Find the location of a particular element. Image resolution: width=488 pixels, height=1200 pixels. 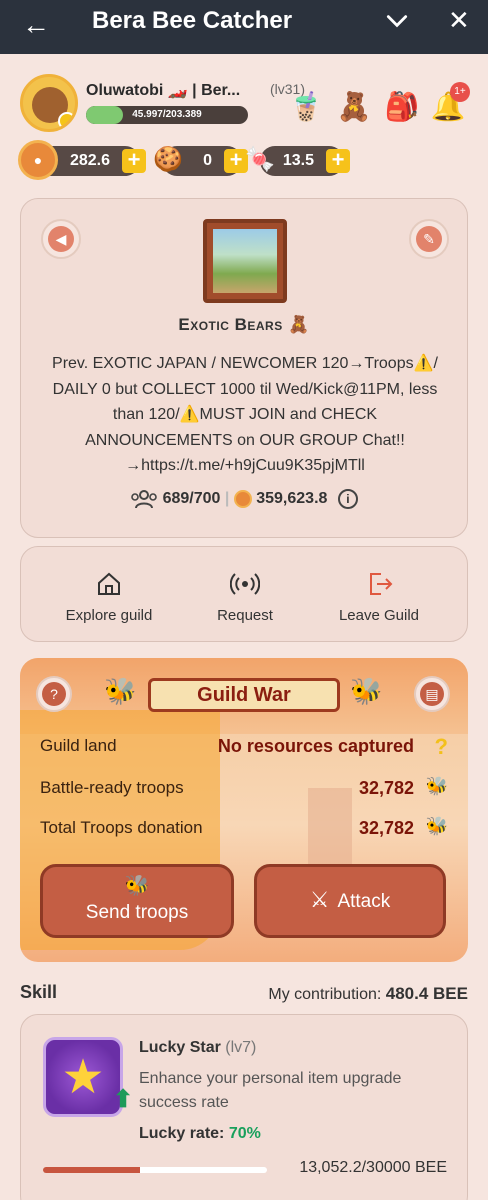

guild-stats: 689/700 | 359,623.8 i is located at coordinates (244, 499).